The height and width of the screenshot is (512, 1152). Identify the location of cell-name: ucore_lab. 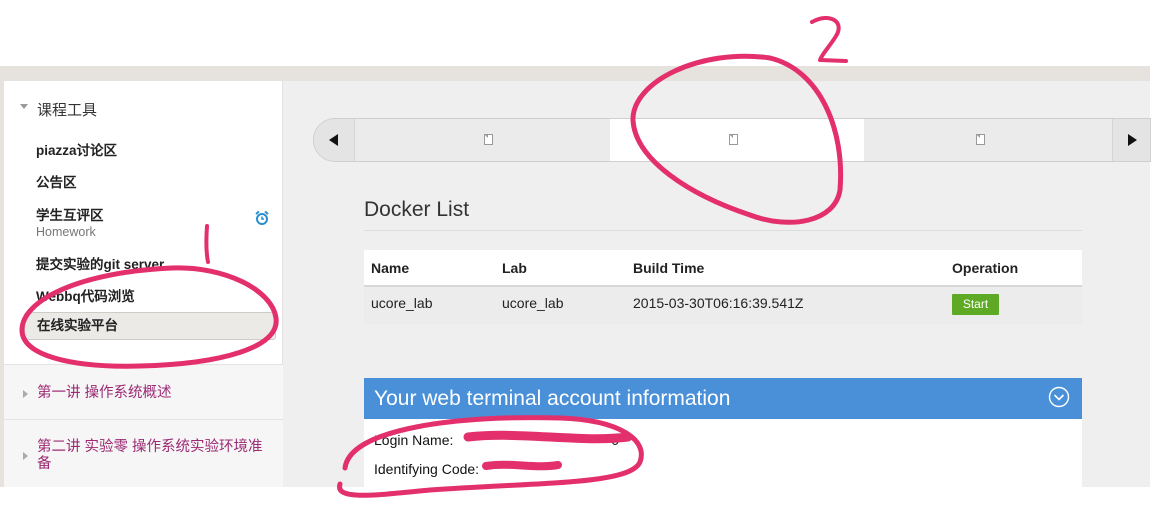
(402, 303).